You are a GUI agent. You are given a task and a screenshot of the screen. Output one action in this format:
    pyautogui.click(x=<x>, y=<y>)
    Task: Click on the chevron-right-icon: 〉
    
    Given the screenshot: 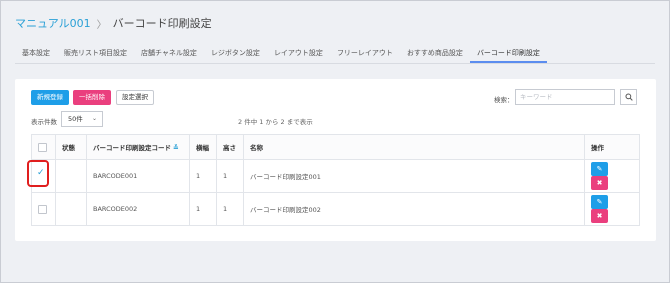 What is the action you would take?
    pyautogui.click(x=101, y=25)
    